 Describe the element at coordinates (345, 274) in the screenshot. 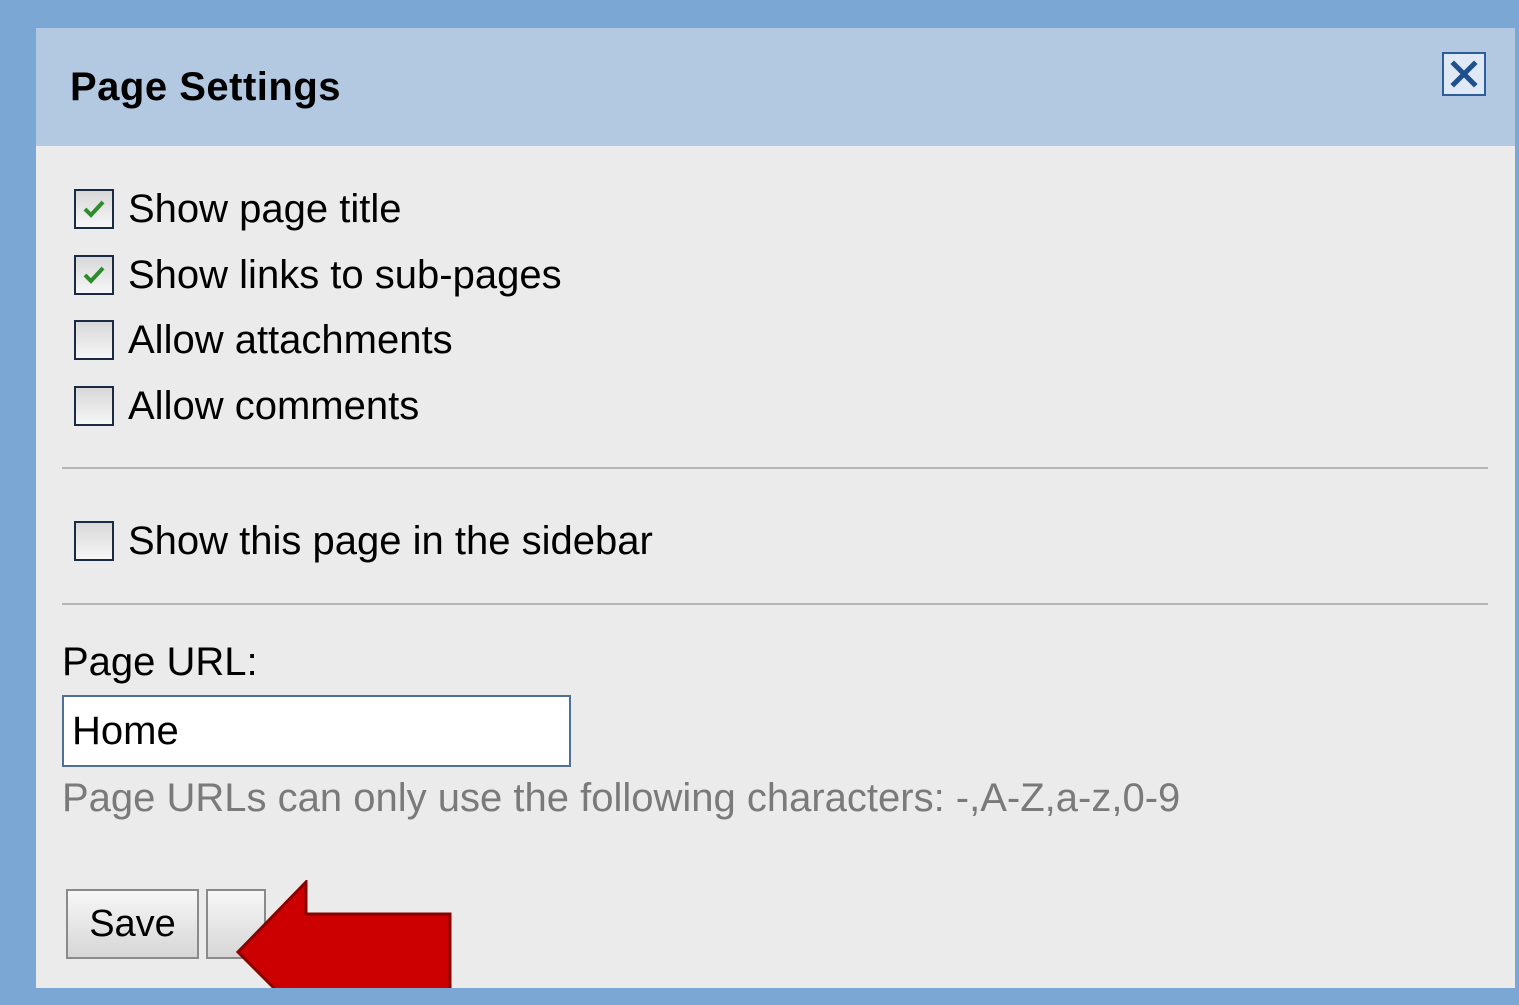

I see `option-label: Show links to sub-pages` at that location.